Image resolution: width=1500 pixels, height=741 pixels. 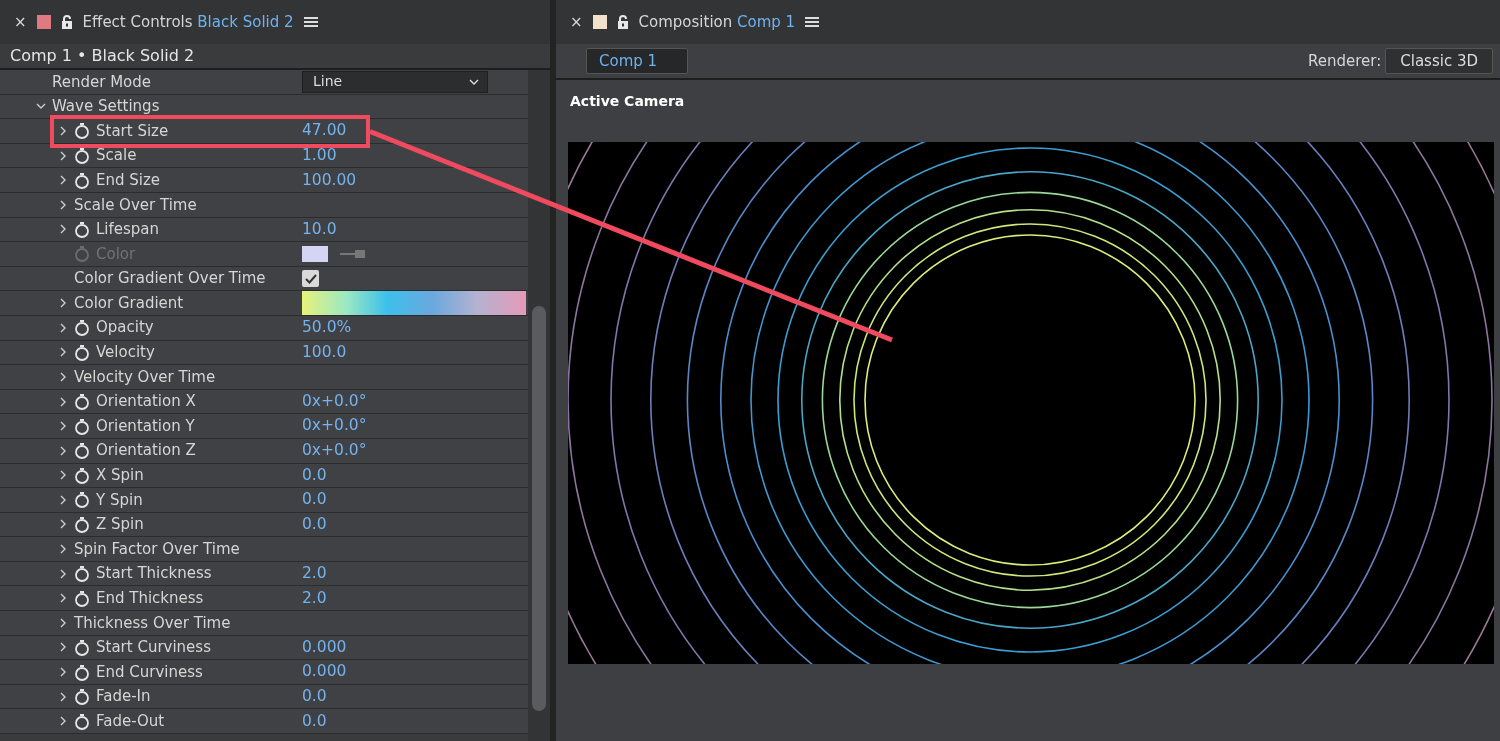 What do you see at coordinates (474, 81) in the screenshot?
I see `caret-icon` at bounding box center [474, 81].